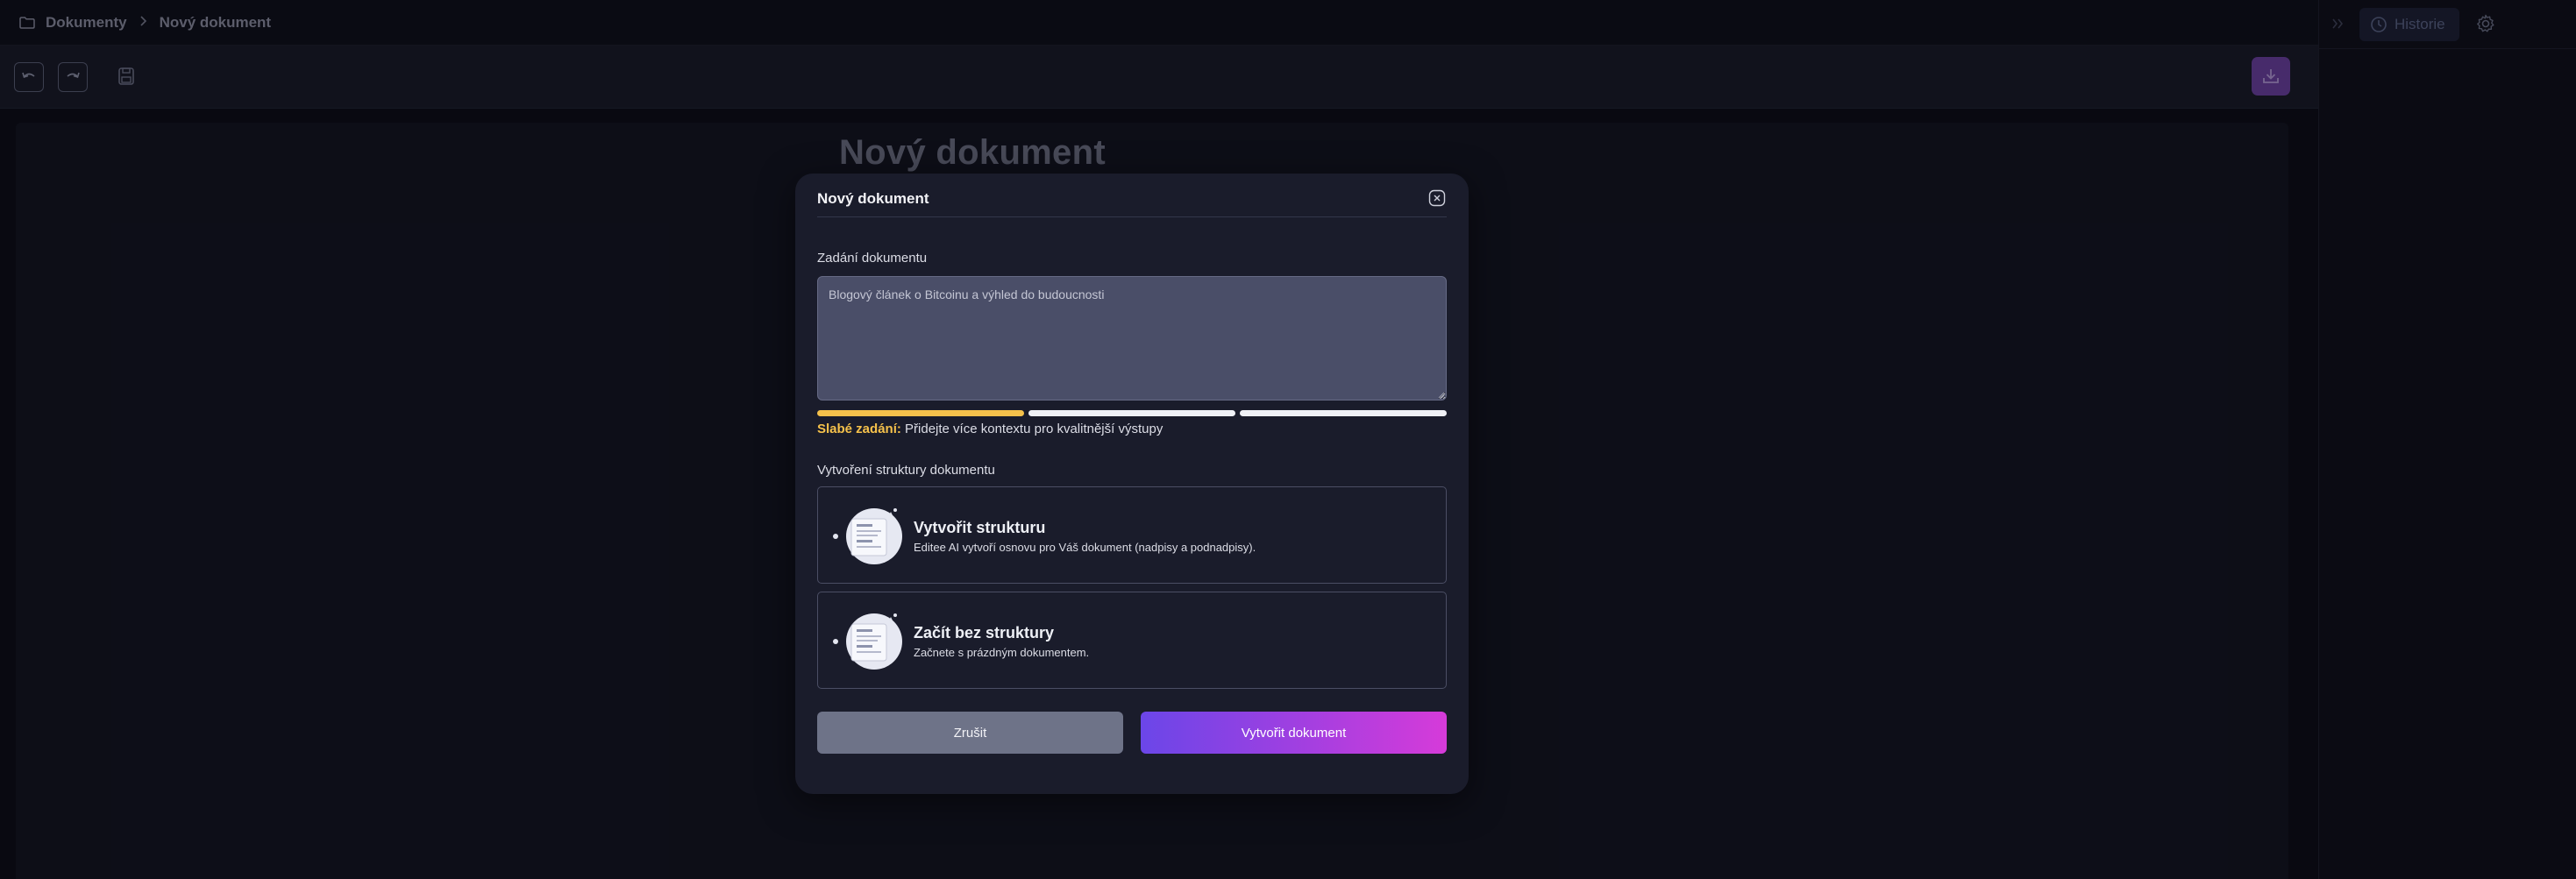 This screenshot has width=2576, height=879. Describe the element at coordinates (1440, 394) in the screenshot. I see `resize-handle-icon` at that location.